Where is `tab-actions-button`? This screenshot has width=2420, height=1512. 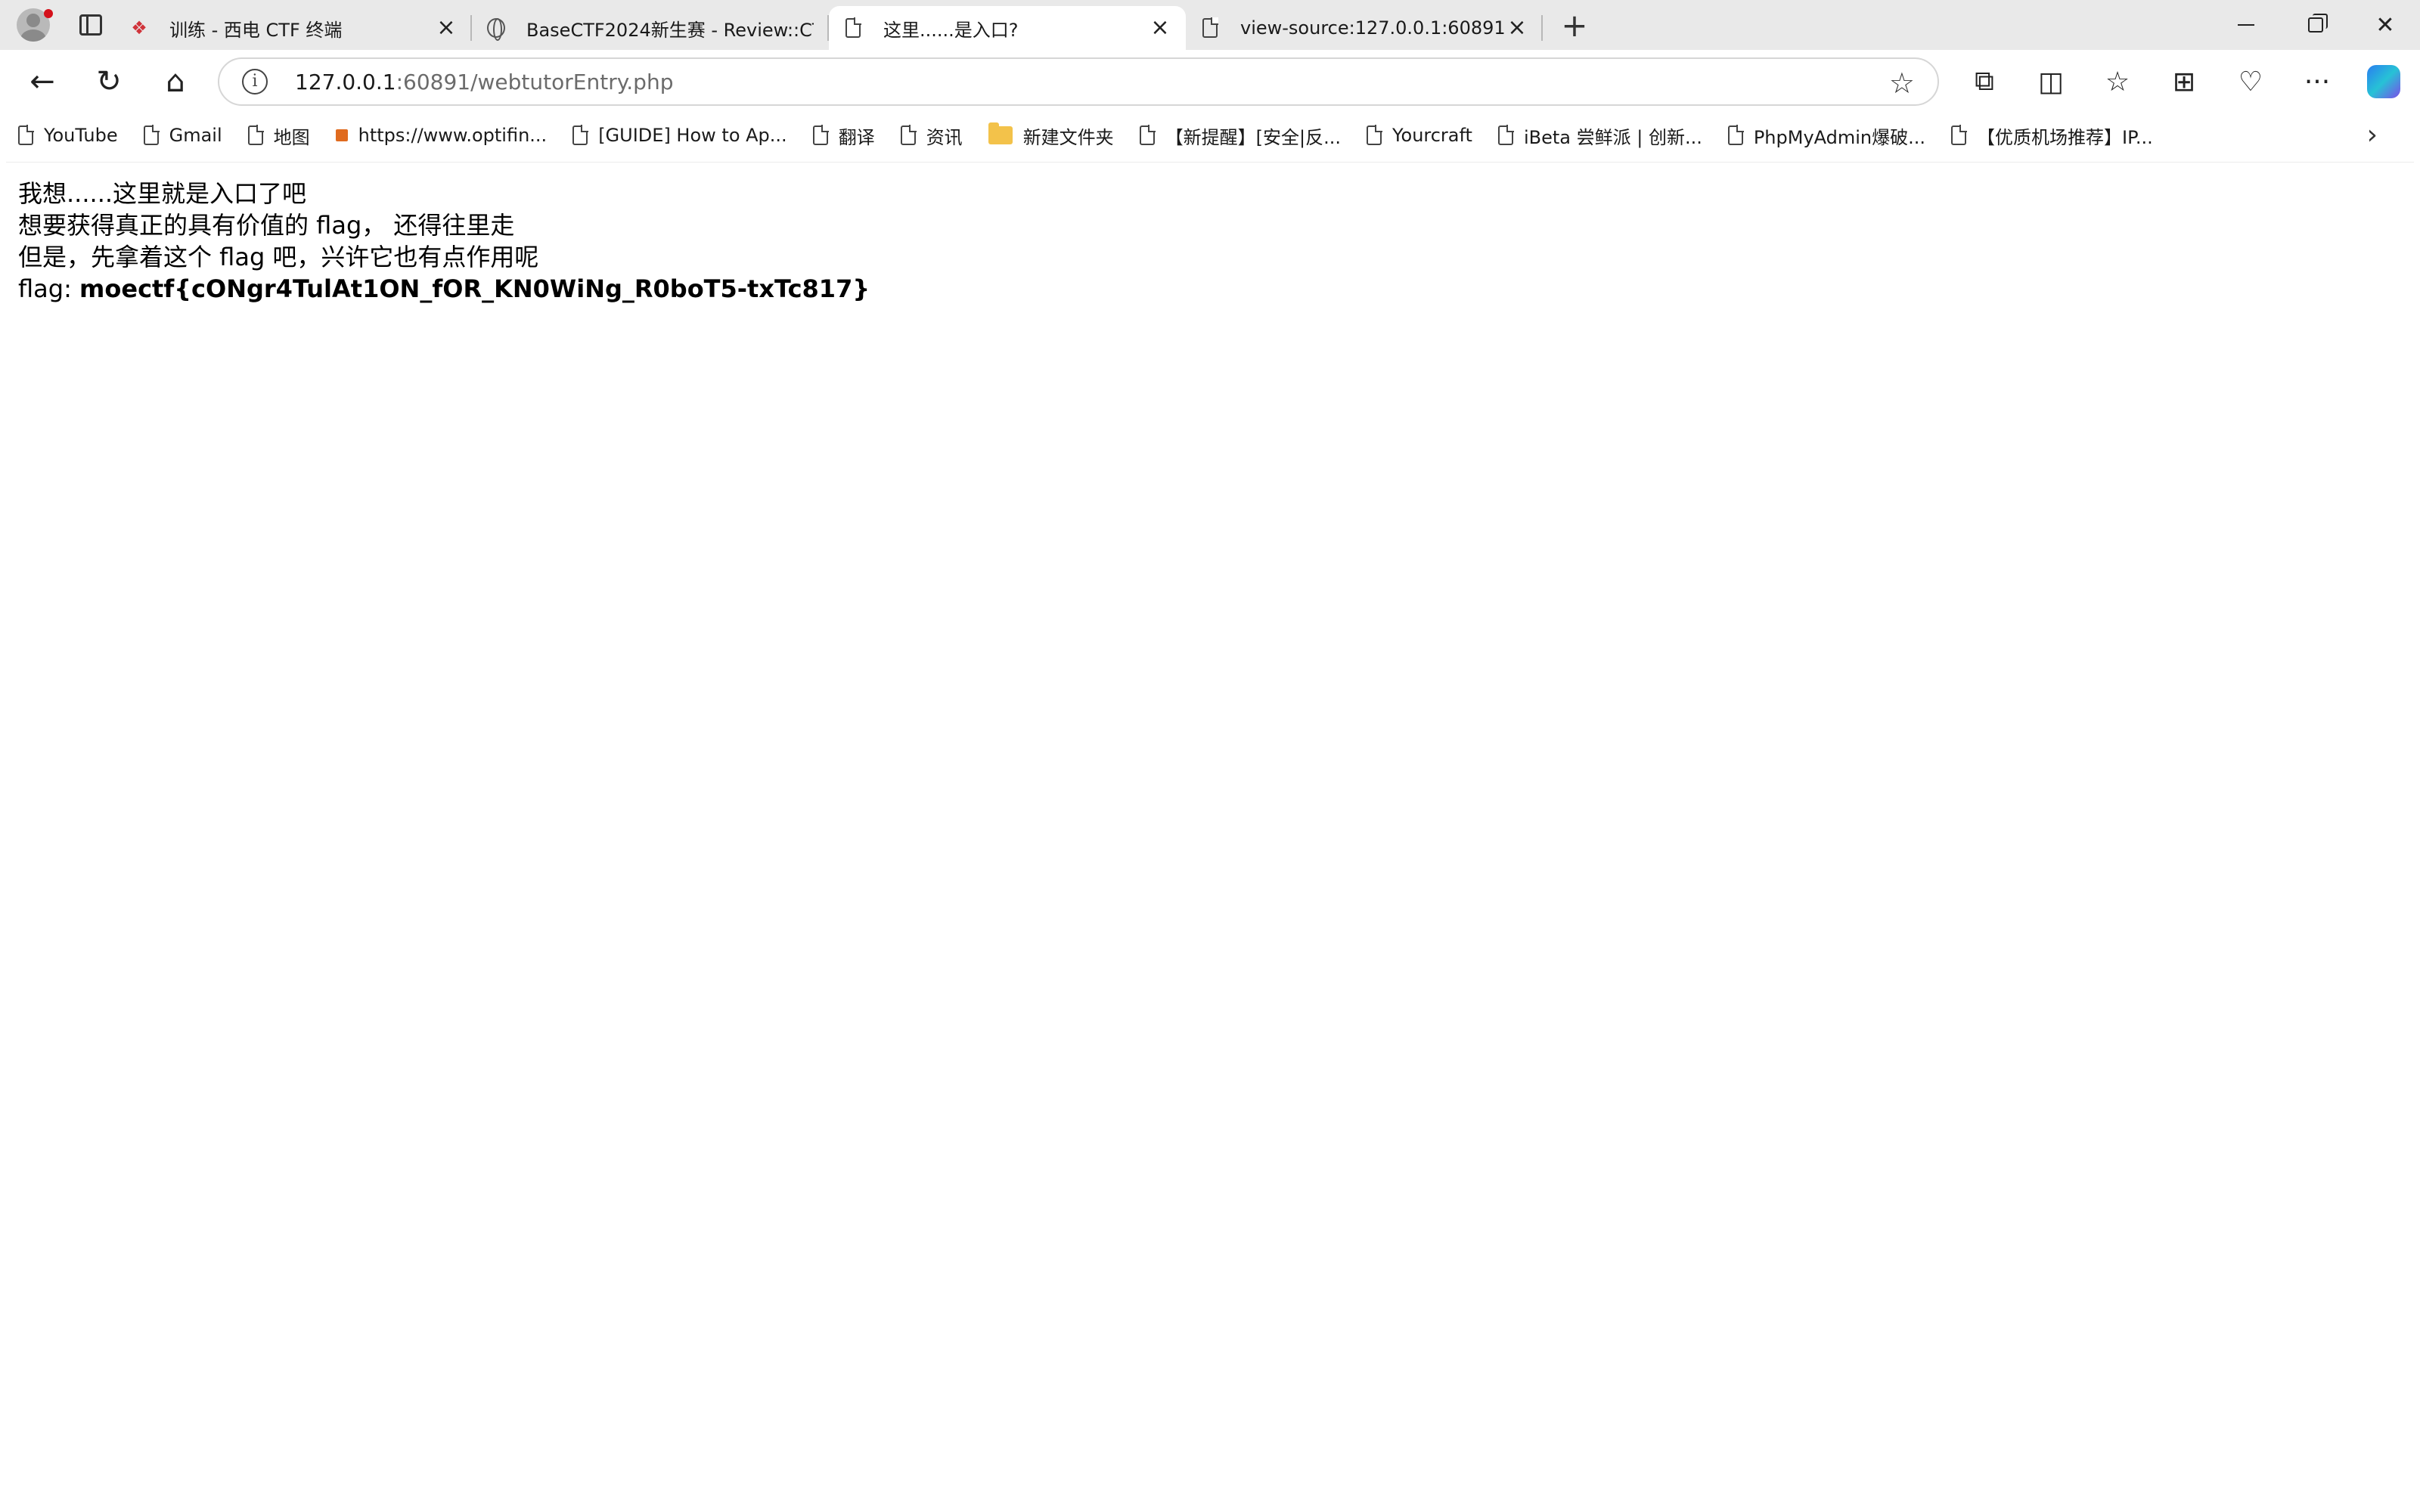 tab-actions-button is located at coordinates (91, 25).